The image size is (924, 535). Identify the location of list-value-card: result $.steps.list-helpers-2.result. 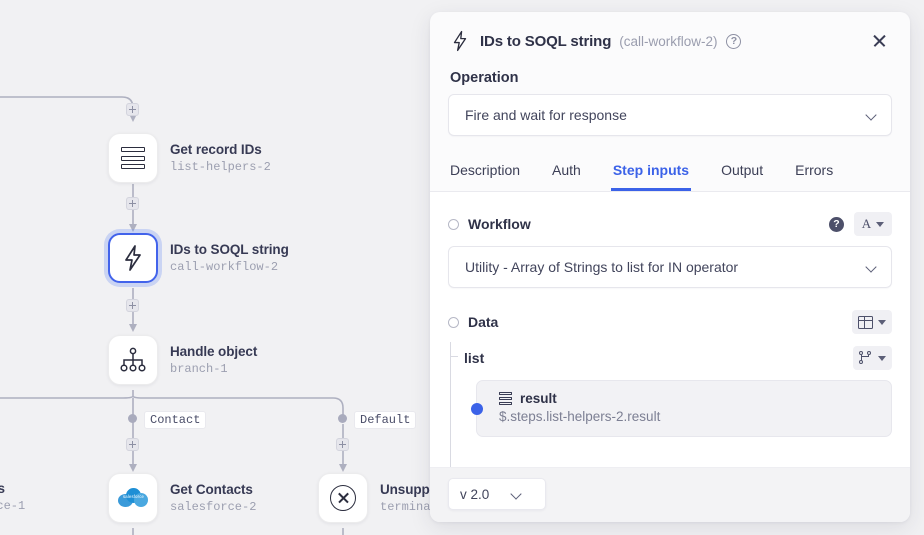
(681, 408).